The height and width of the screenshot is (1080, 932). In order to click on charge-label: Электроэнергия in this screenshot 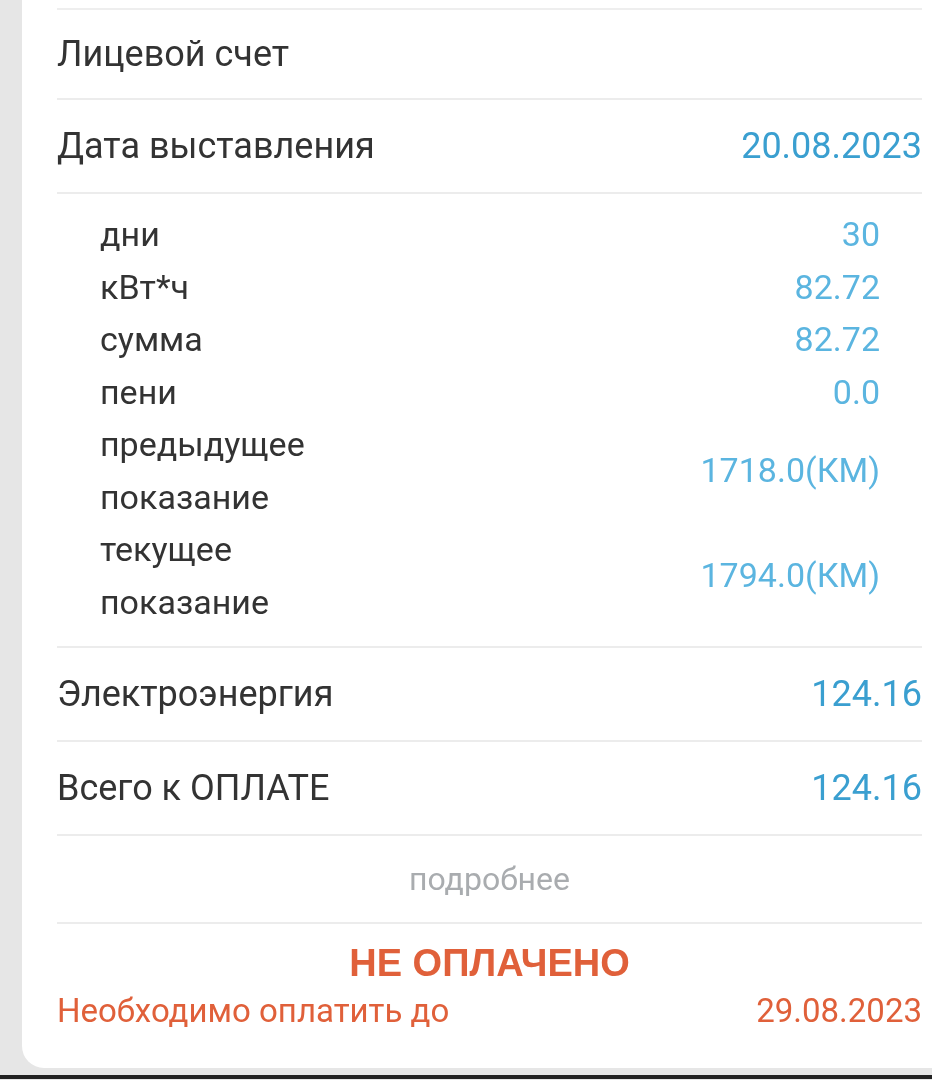, I will do `click(195, 694)`.